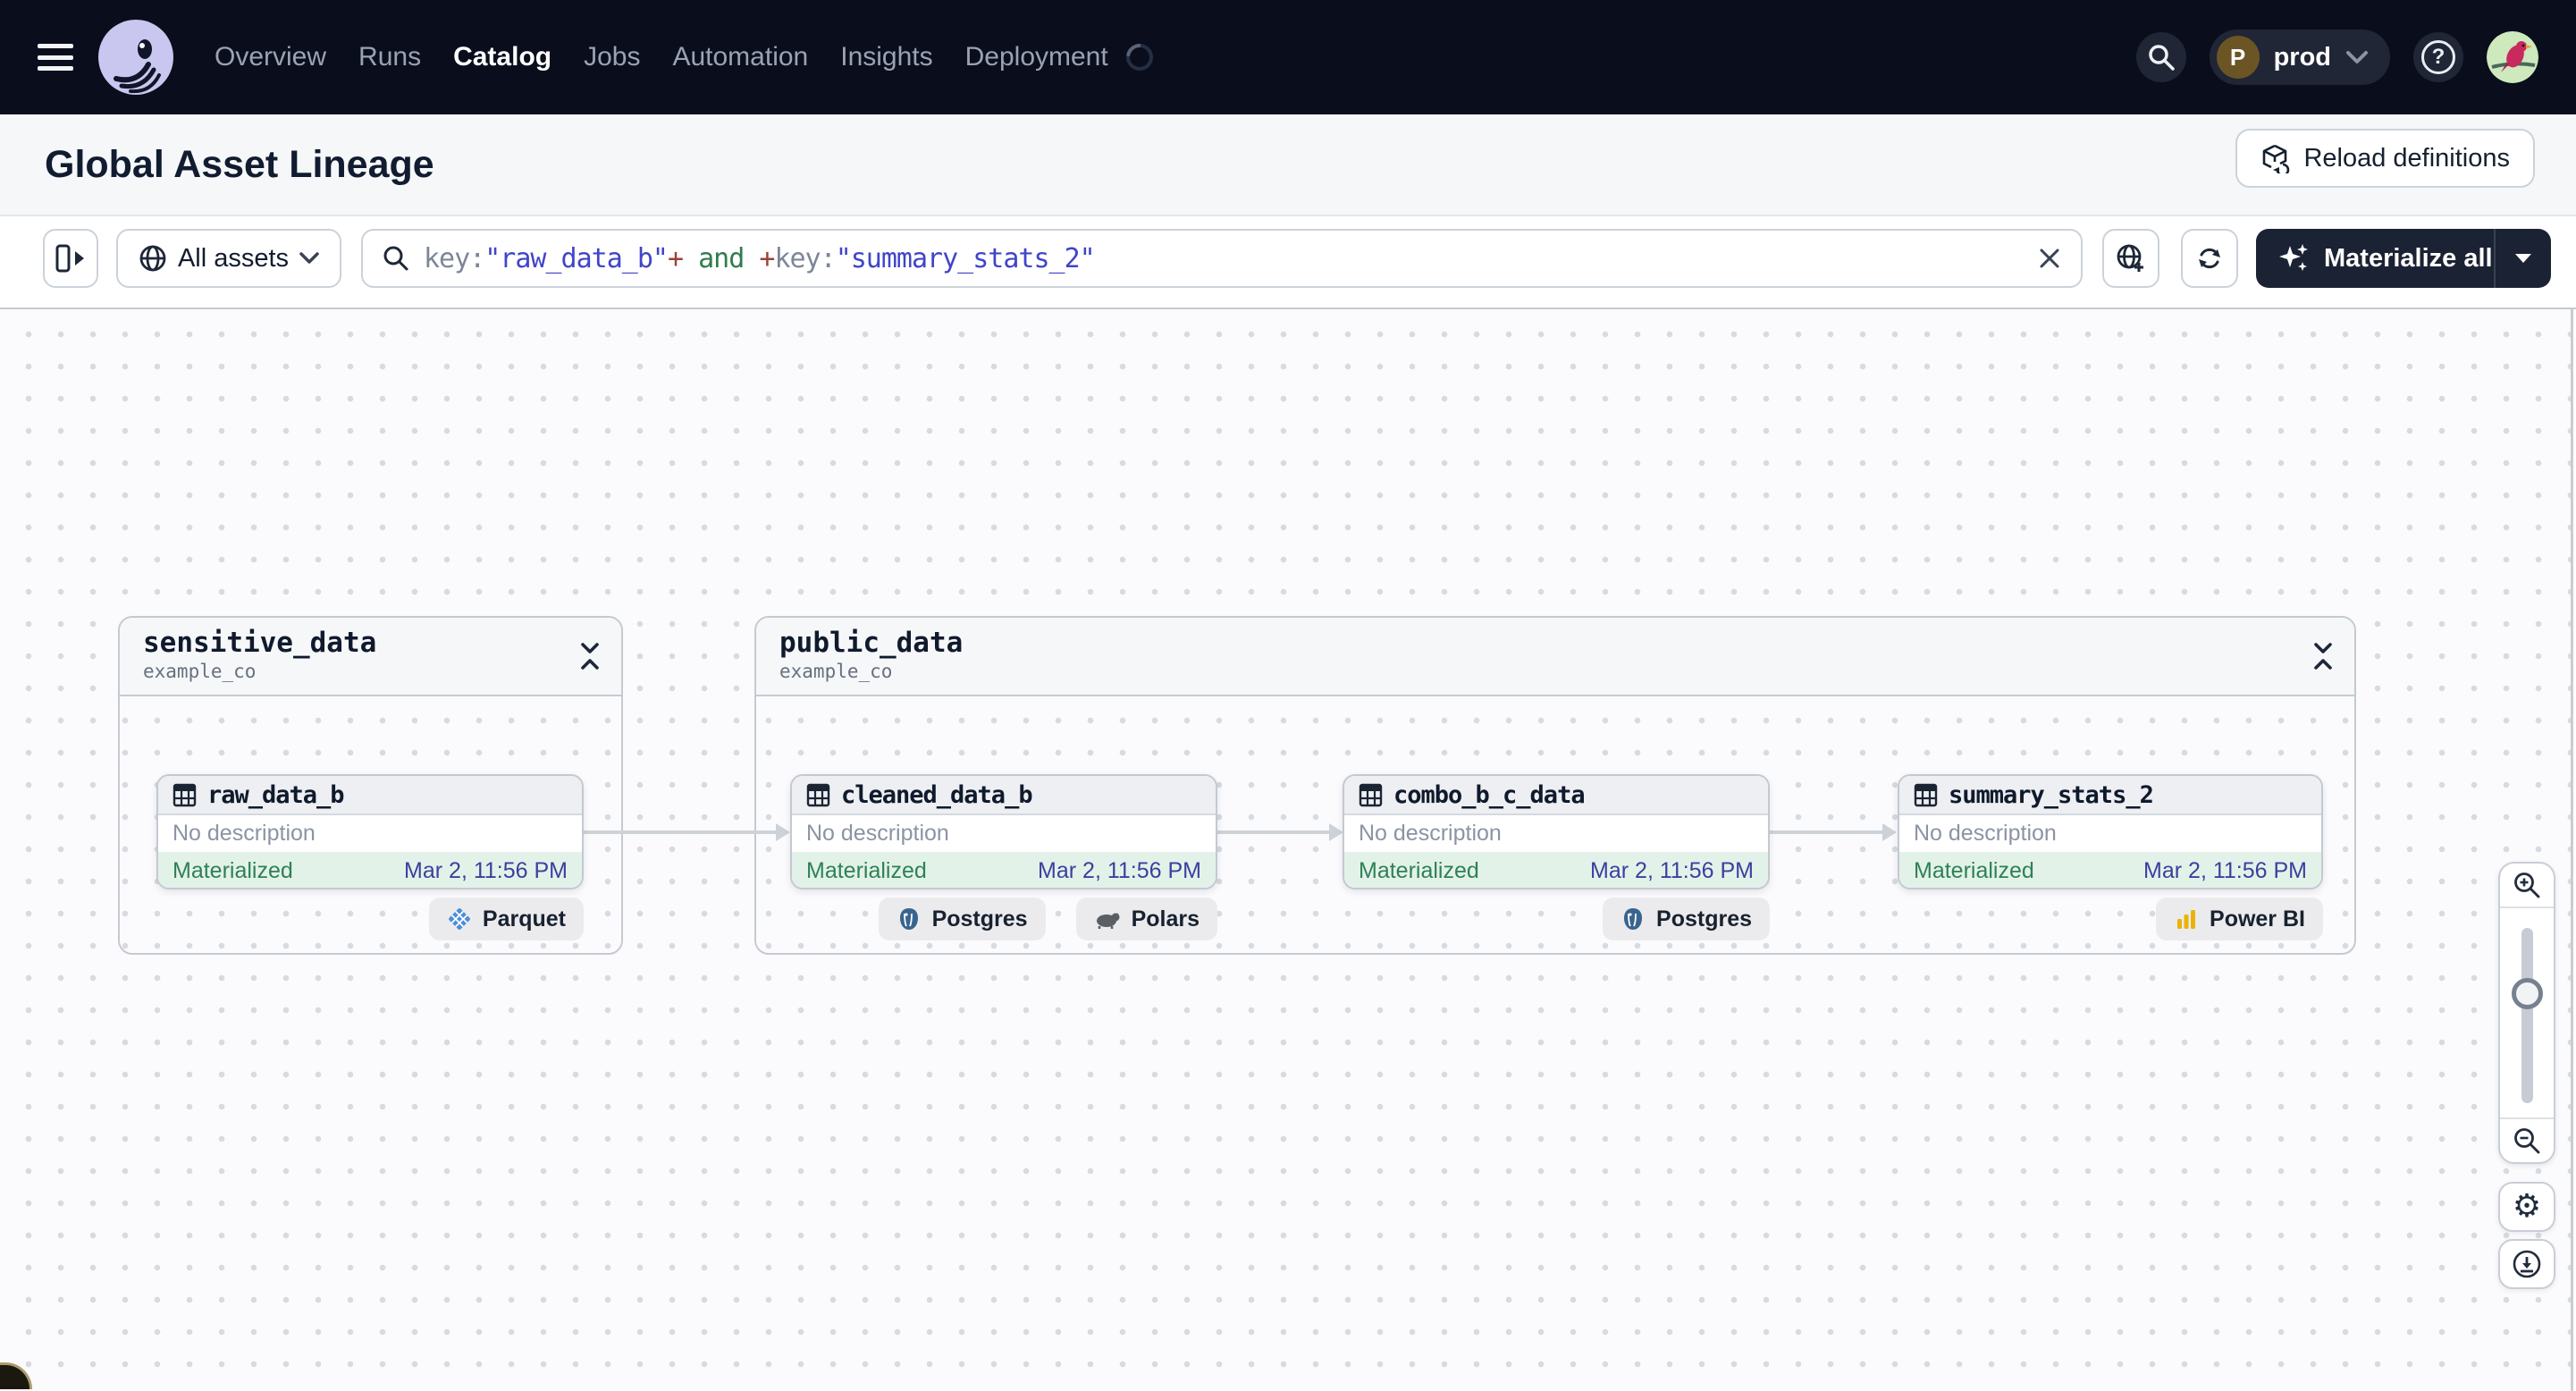 Image resolution: width=2576 pixels, height=1391 pixels. Describe the element at coordinates (240, 164) in the screenshot. I see `page-title: Global Asset Lineage` at that location.